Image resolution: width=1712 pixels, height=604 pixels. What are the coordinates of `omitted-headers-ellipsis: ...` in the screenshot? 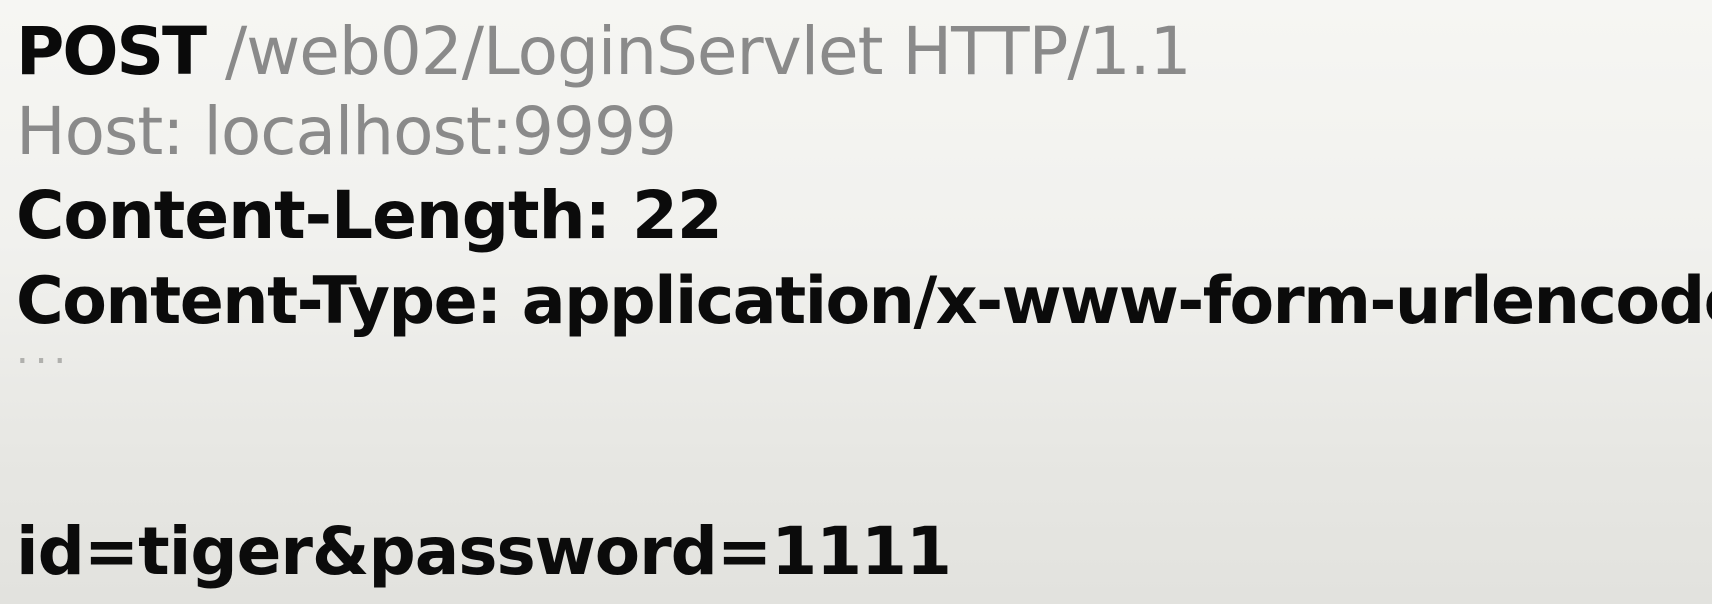 It's located at (44, 350).